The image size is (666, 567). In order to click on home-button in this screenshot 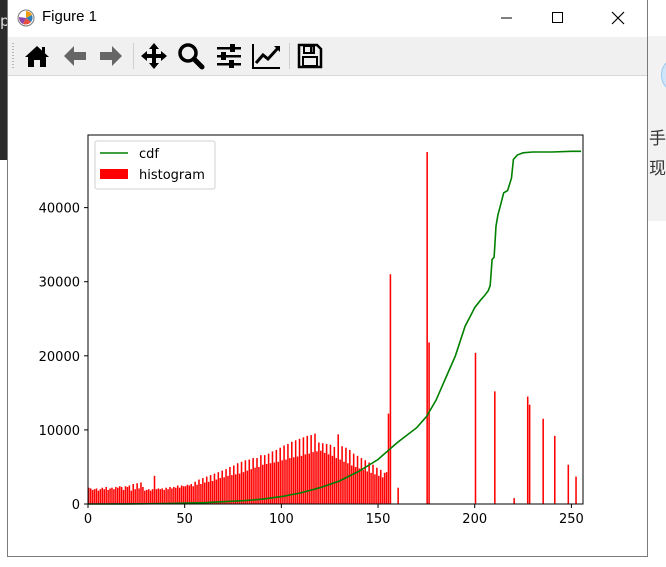, I will do `click(37, 56)`.